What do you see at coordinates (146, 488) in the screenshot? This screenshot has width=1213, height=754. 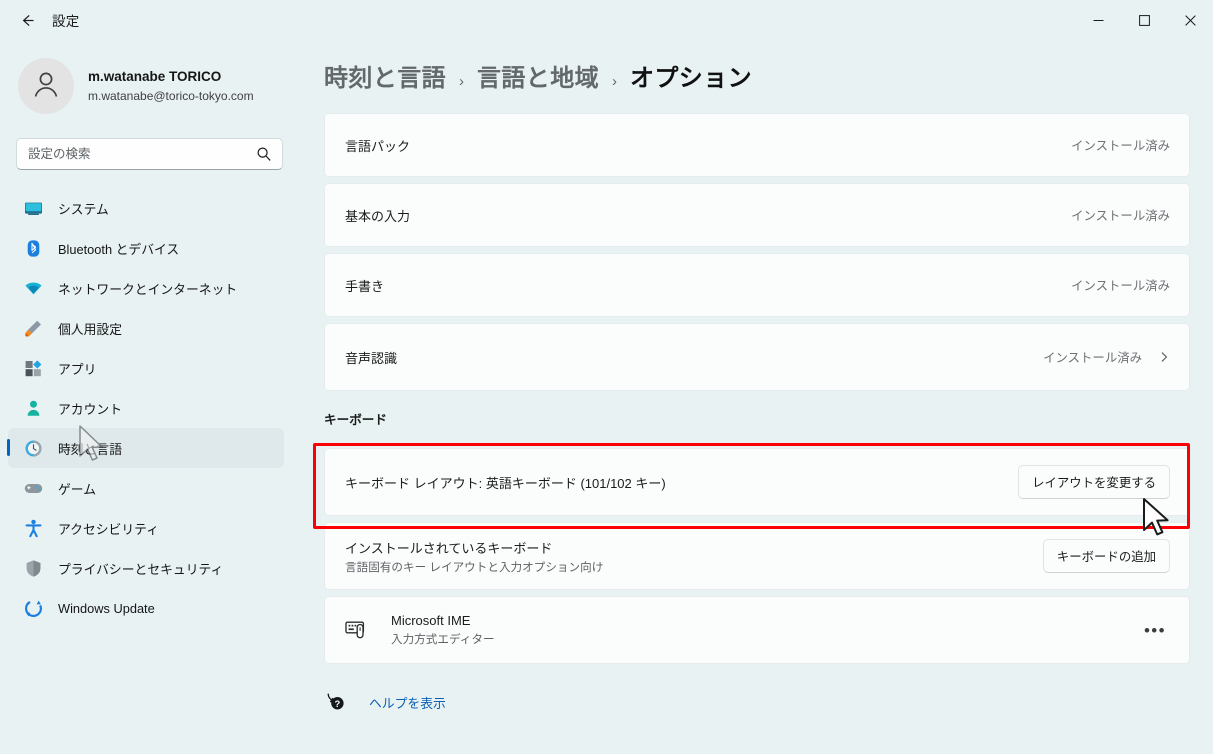 I see `sidebar-item-gaming: ゲーム` at bounding box center [146, 488].